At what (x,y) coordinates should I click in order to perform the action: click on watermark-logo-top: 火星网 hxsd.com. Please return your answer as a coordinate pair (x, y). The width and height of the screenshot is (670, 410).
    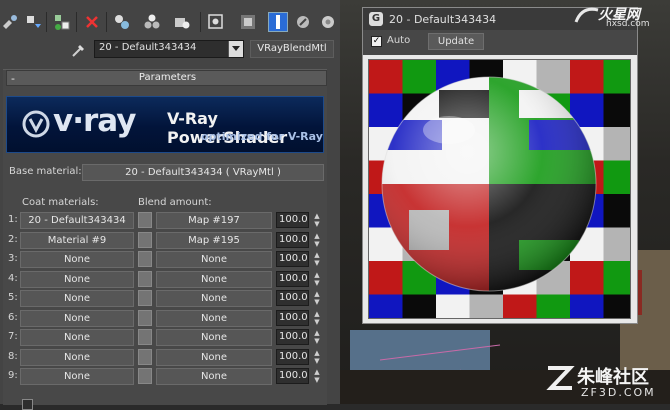
    Looking at the image, I should click on (621, 16).